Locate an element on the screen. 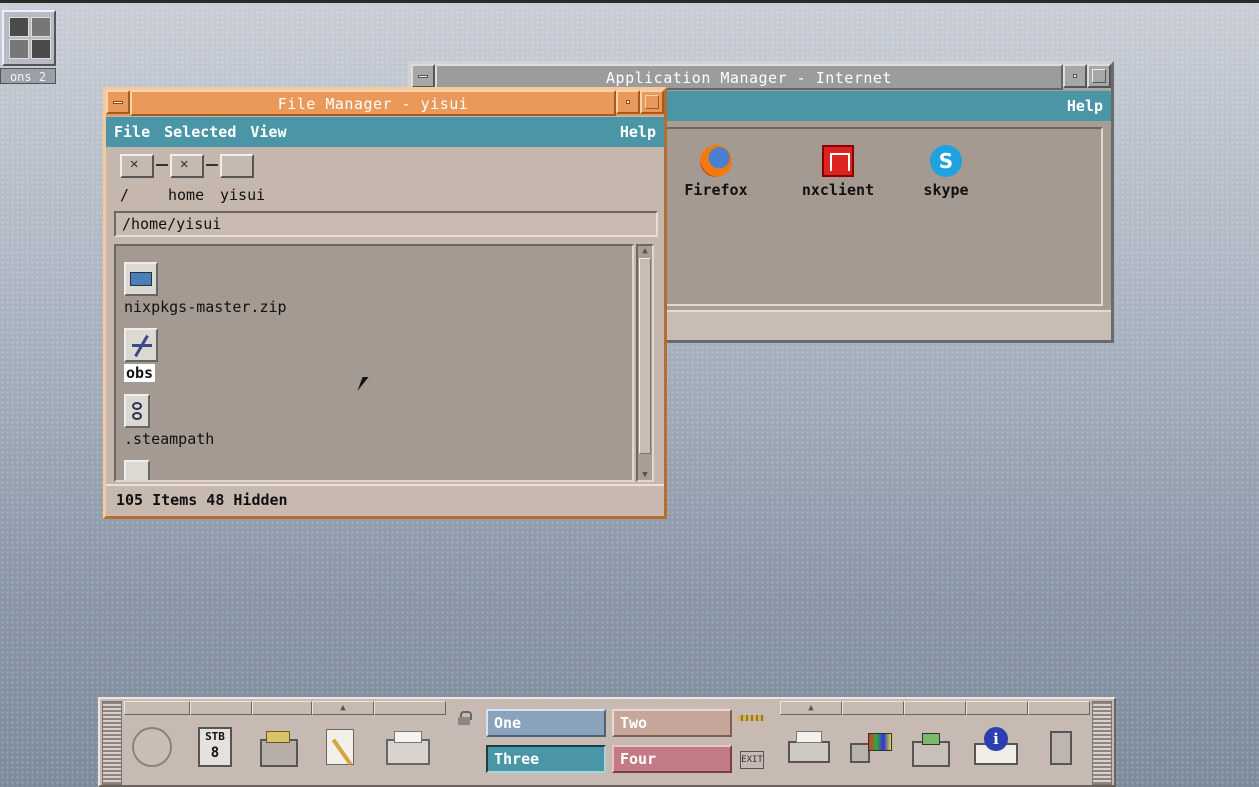 The width and height of the screenshot is (1259, 787). desktop-workspace-icon: ons 2 is located at coordinates (29, 47).